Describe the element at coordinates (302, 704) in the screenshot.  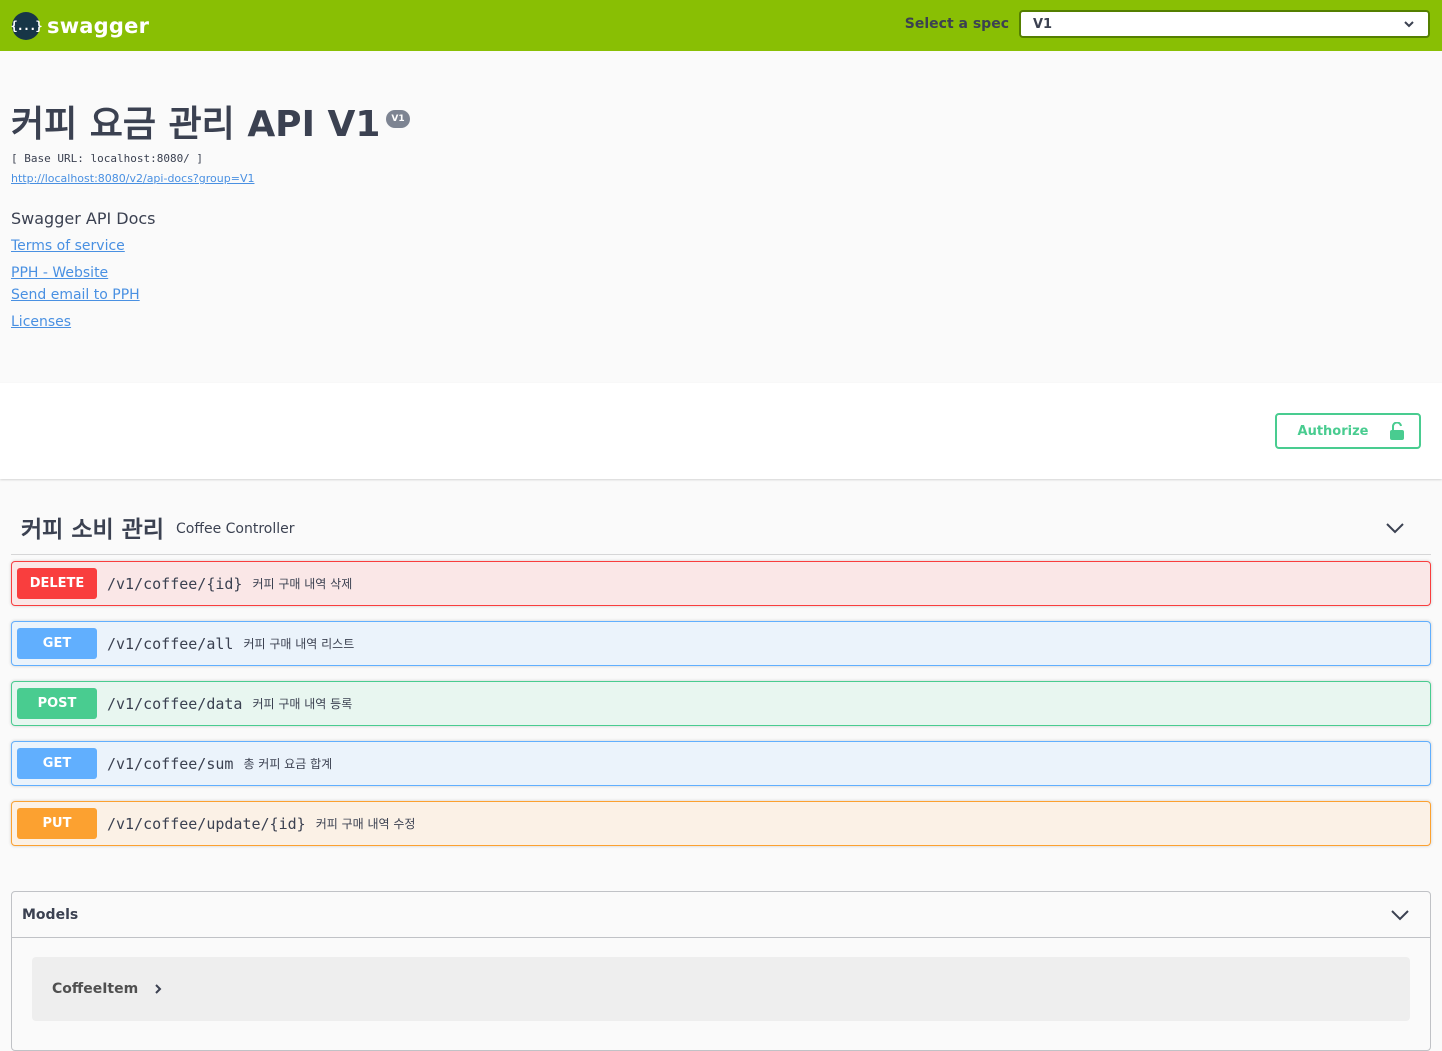
I see `operation-summary: 커피 구매 내역 등록` at that location.